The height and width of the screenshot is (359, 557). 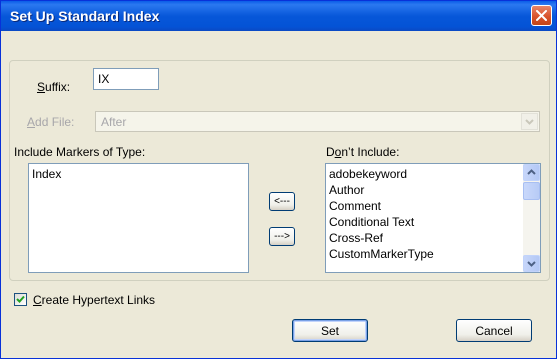 I want to click on add-file-select: After, so click(x=317, y=121).